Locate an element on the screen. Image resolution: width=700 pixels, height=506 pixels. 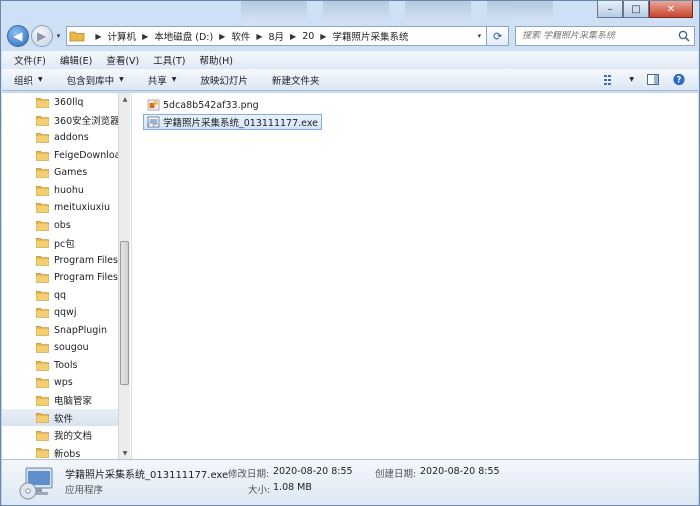
menu-edit: 编辑(E) is located at coordinates (76, 60).